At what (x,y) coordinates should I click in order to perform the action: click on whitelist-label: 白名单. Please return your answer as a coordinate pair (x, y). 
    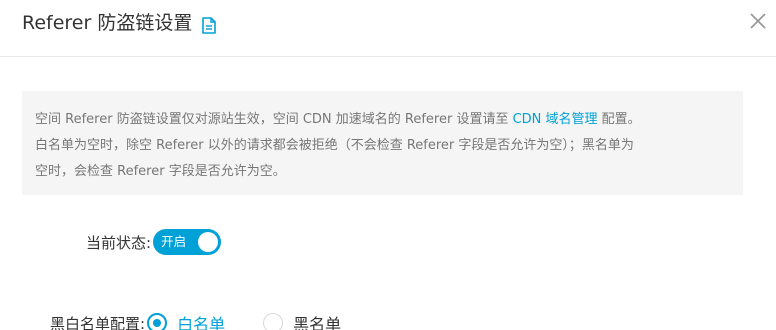
    Looking at the image, I should click on (201, 322).